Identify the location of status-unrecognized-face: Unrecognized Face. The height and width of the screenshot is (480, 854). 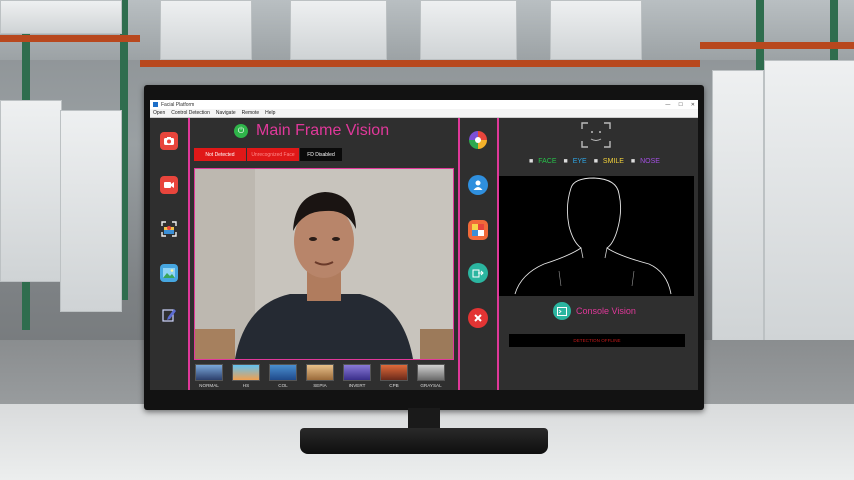
(273, 154).